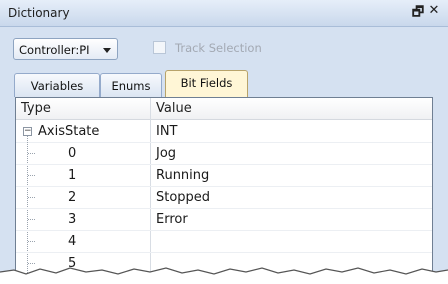 The height and width of the screenshot is (284, 448). I want to click on window-title: Dictionary, so click(39, 13).